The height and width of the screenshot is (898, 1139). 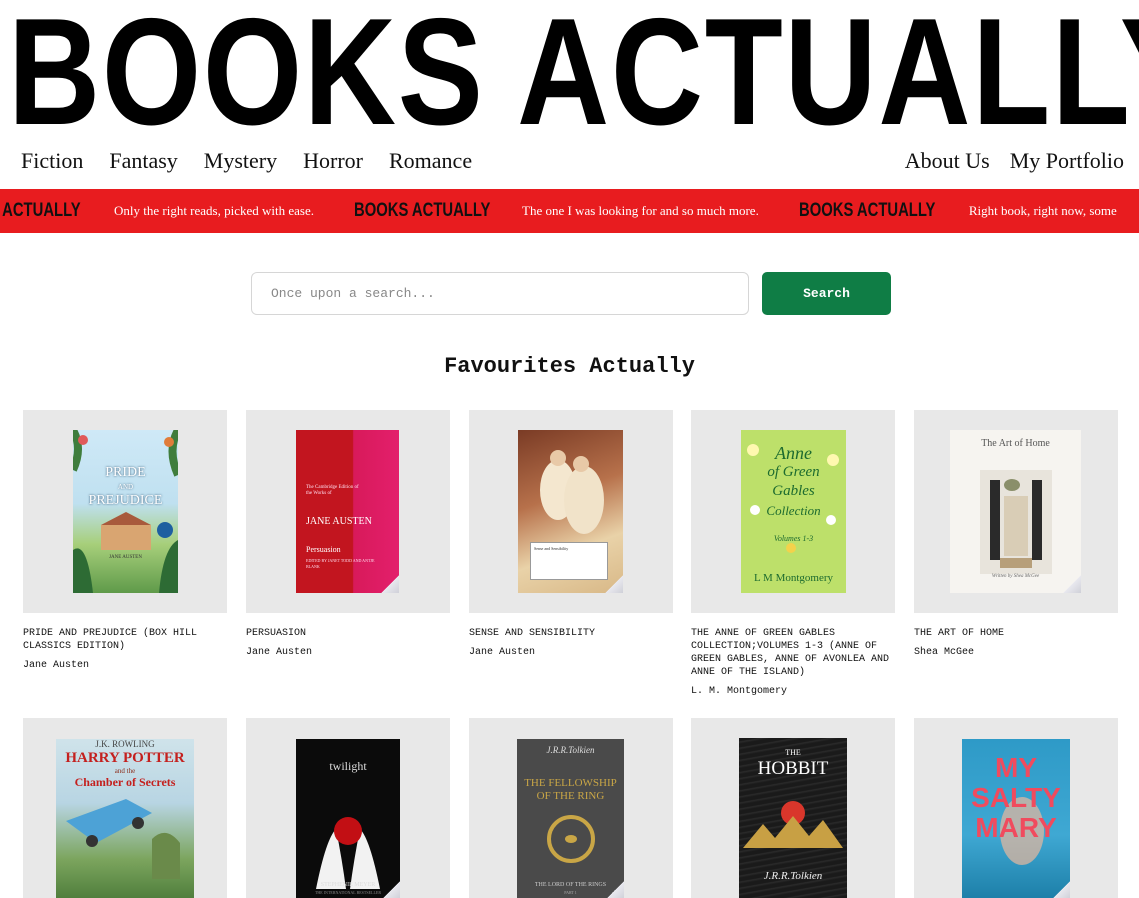 I want to click on book-cover: Sense and Sensibility, so click(x=570, y=511).